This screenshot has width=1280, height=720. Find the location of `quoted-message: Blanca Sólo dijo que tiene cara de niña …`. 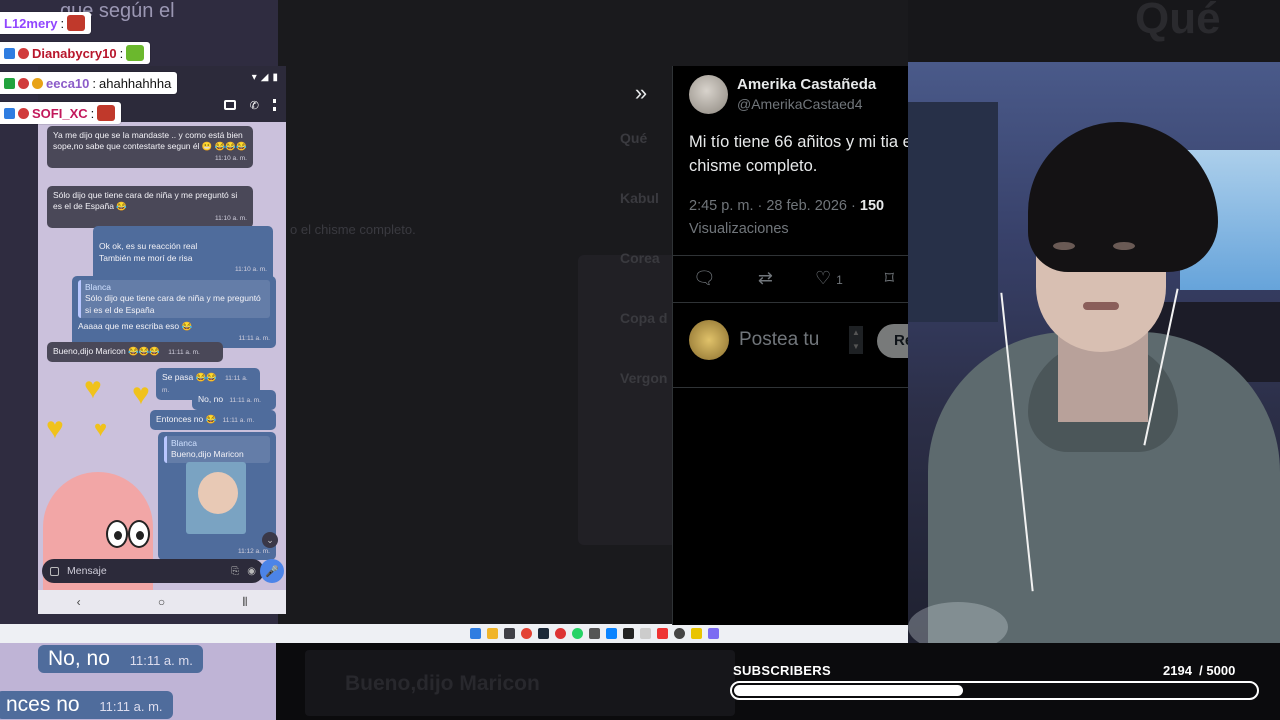

quoted-message: Blanca Sólo dijo que tiene cara de niña … is located at coordinates (174, 299).